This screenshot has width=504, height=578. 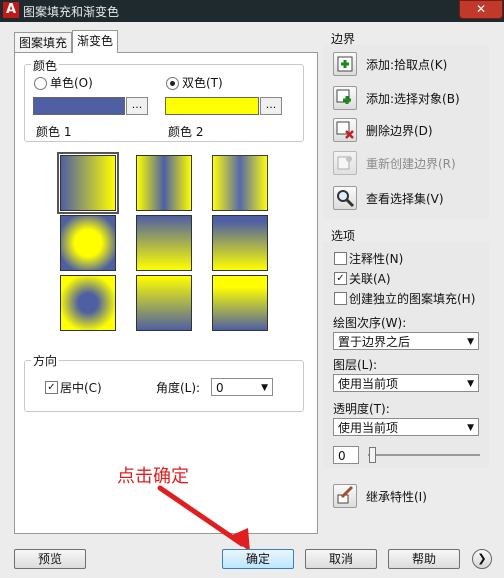 What do you see at coordinates (368, 384) in the screenshot?
I see `layer-value: 使用当前项` at bounding box center [368, 384].